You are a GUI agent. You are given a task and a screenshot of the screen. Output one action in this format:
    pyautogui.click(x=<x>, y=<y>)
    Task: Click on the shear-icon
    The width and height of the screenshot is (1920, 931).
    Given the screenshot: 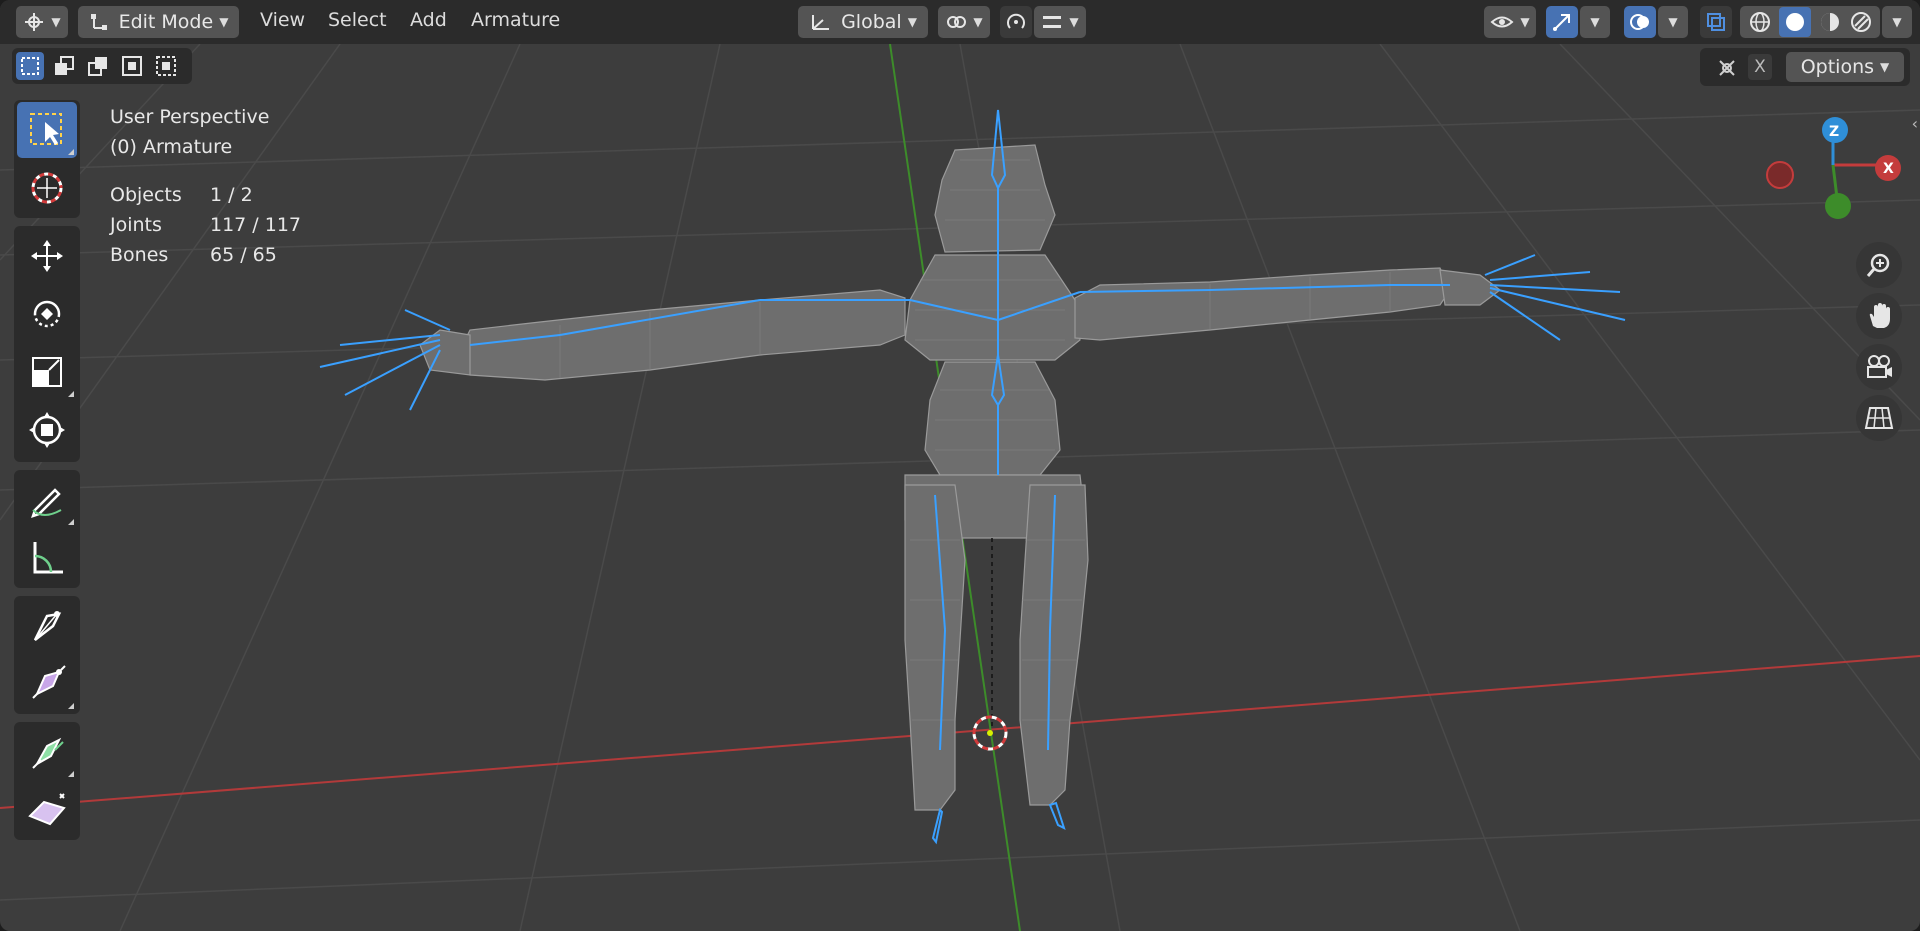 What is the action you would take?
    pyautogui.click(x=47, y=809)
    